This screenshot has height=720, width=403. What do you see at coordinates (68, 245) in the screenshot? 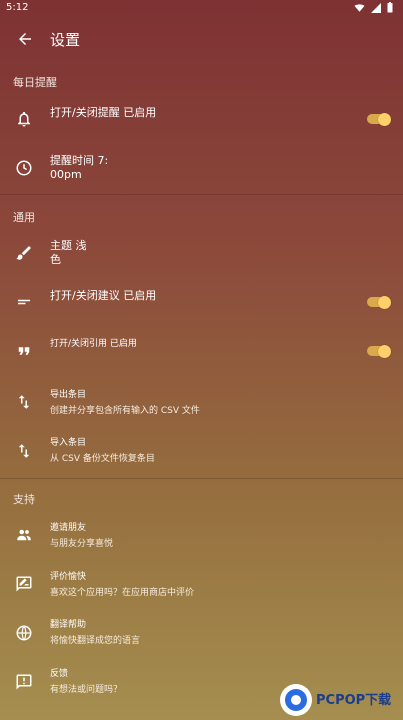
I see `theme-line1: 主题 浅` at bounding box center [68, 245].